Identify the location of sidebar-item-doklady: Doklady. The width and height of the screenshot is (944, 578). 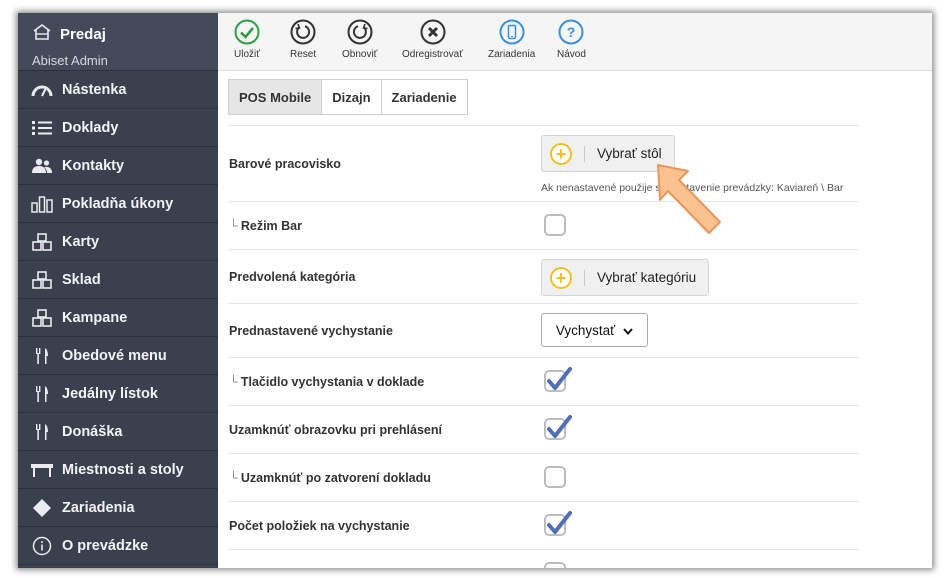
(118, 128).